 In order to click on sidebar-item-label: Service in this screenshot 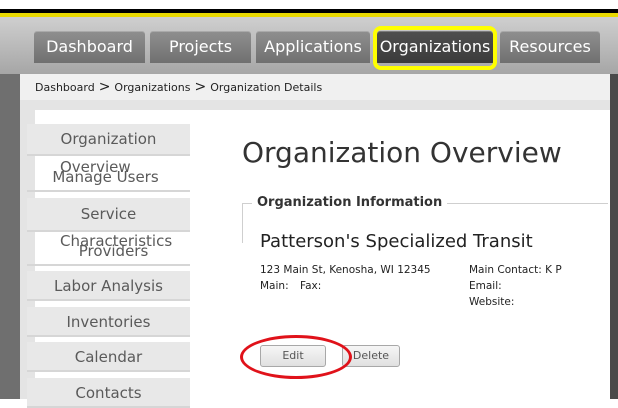, I will do `click(108, 214)`.